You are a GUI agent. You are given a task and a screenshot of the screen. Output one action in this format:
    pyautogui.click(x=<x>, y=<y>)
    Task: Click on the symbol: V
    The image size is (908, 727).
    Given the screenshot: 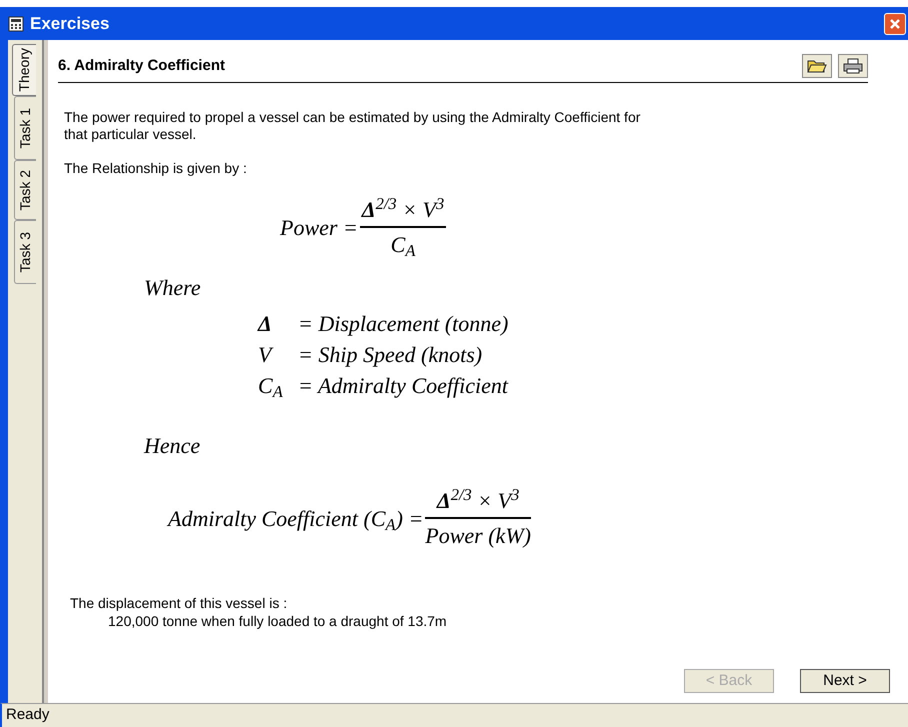 What is the action you would take?
    pyautogui.click(x=266, y=355)
    